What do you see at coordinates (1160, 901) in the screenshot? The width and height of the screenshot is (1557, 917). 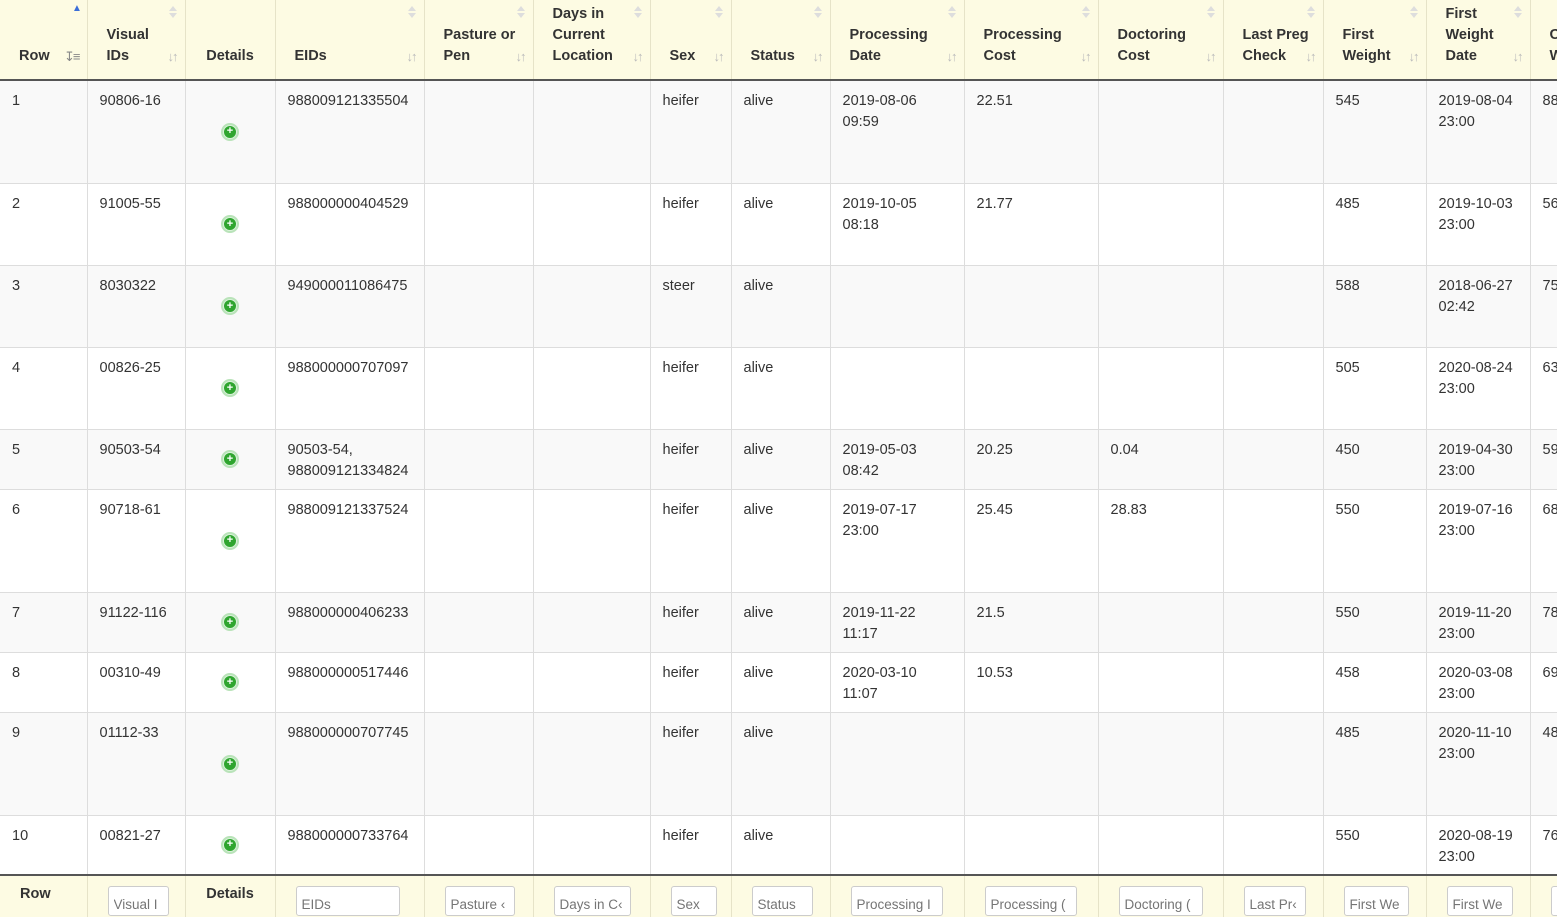 I see `filter-input-doc-cost` at bounding box center [1160, 901].